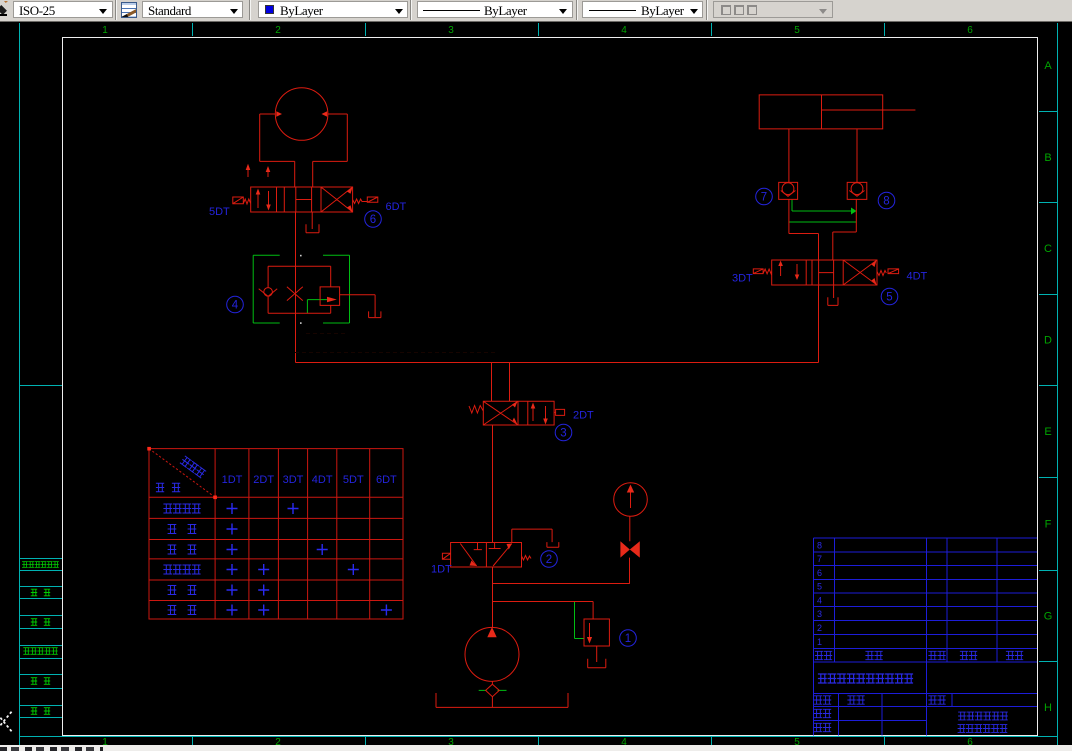 The height and width of the screenshot is (751, 1072). Describe the element at coordinates (1047, 432) in the screenshot. I see `svg-text: E` at that location.